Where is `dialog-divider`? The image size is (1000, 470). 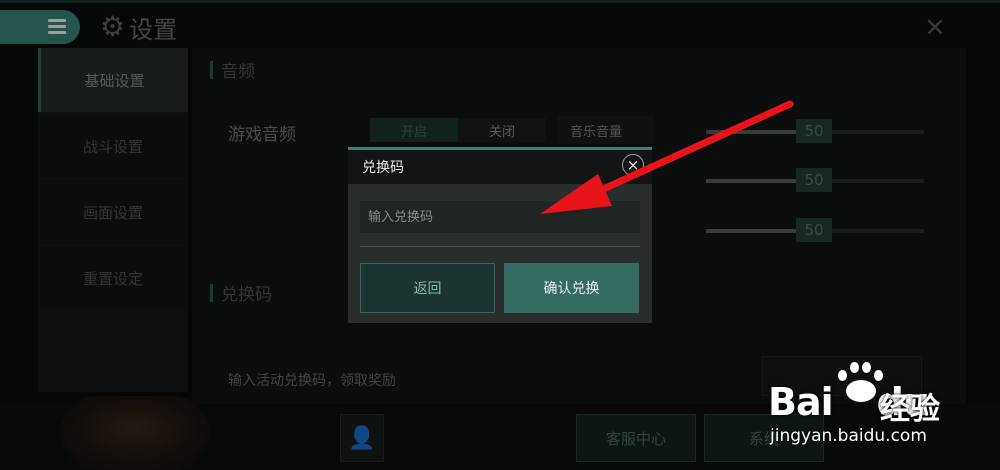
dialog-divider is located at coordinates (500, 246).